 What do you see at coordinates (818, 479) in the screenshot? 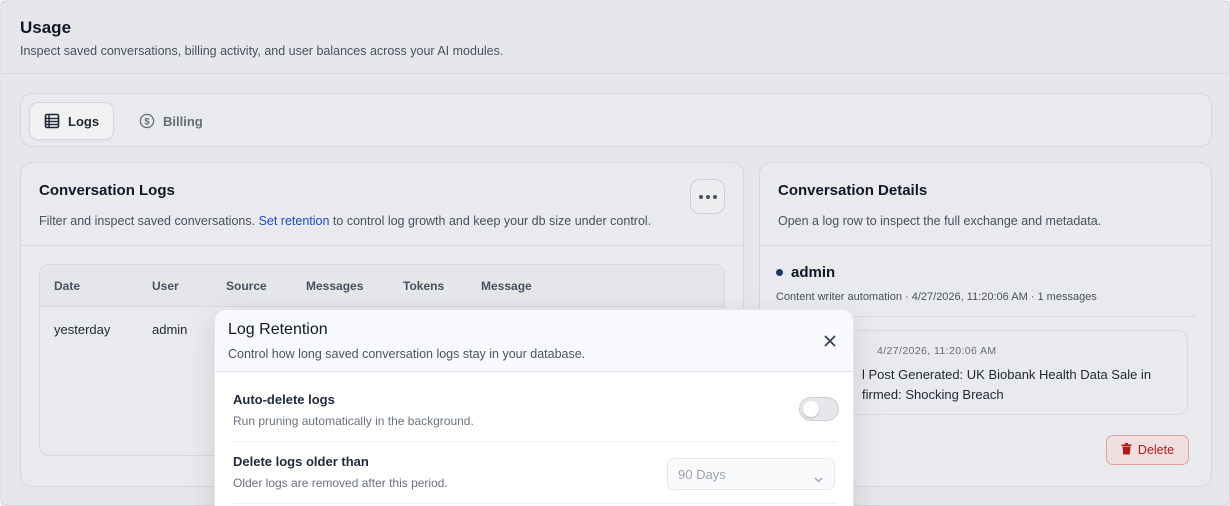
I see `chevron-down-icon` at bounding box center [818, 479].